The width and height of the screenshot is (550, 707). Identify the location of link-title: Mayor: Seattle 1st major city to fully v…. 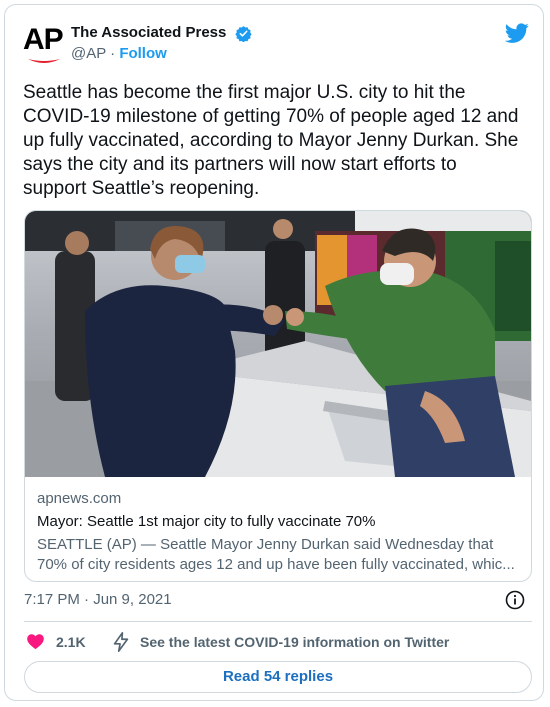
(279, 522).